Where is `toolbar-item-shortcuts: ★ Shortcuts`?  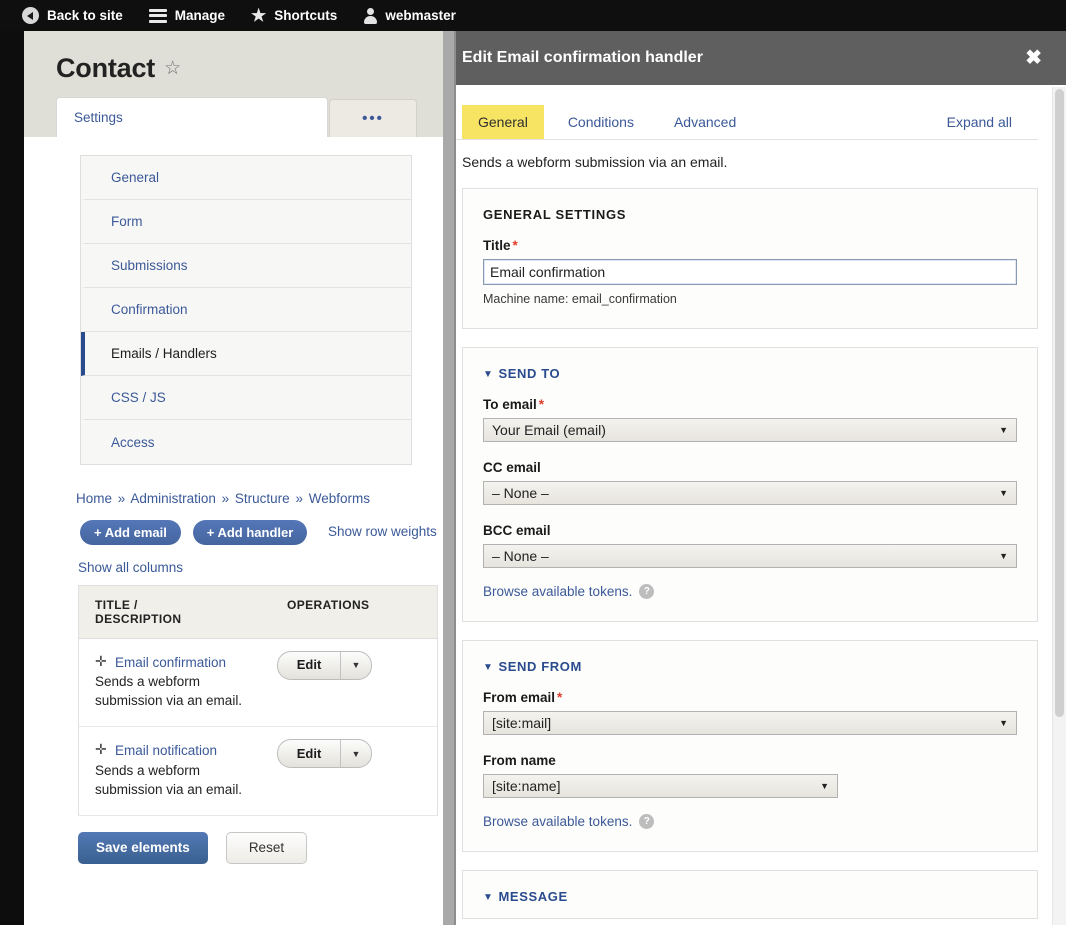
toolbar-item-shortcuts: ★ Shortcuts is located at coordinates (294, 15).